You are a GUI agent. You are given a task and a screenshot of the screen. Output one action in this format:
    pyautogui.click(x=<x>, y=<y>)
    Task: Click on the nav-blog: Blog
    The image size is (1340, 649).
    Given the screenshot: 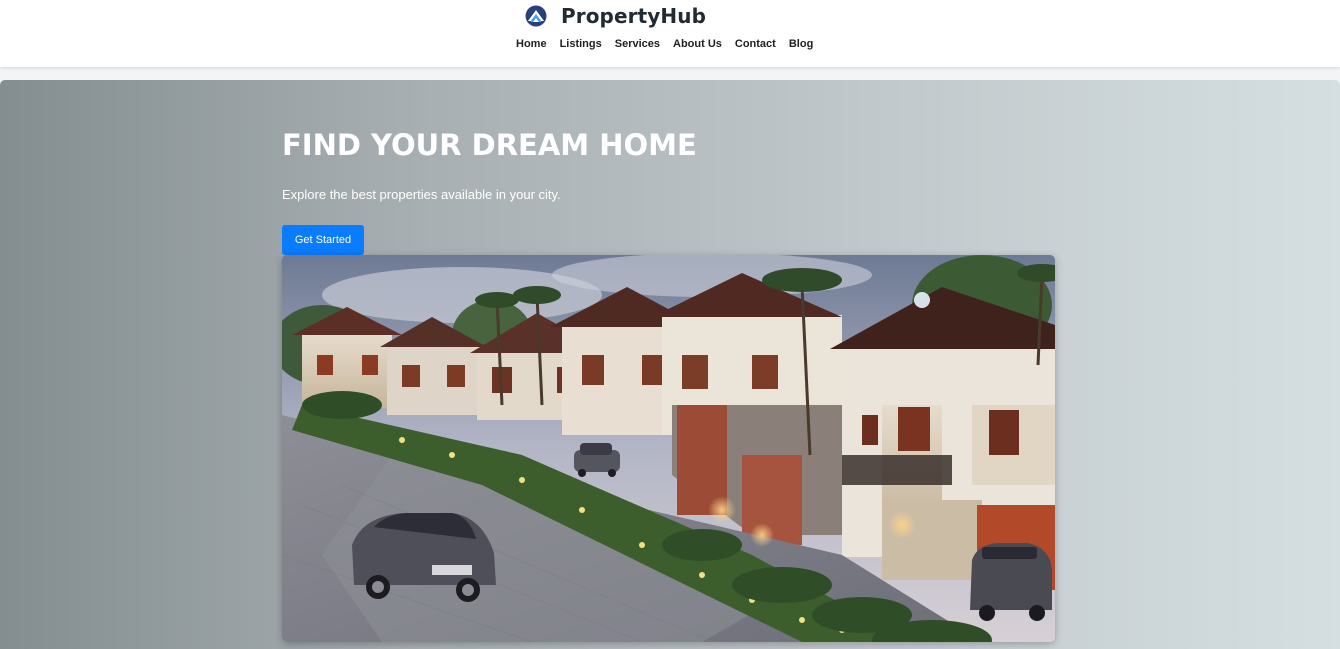 What is the action you would take?
    pyautogui.click(x=801, y=44)
    